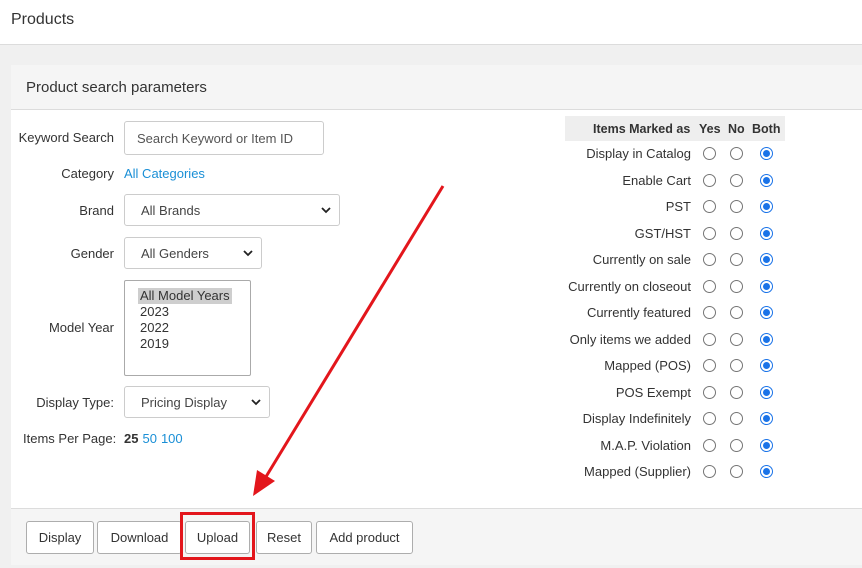 This screenshot has width=862, height=568. Describe the element at coordinates (636, 418) in the screenshot. I see `attribute-label: Display Indefinitely` at that location.